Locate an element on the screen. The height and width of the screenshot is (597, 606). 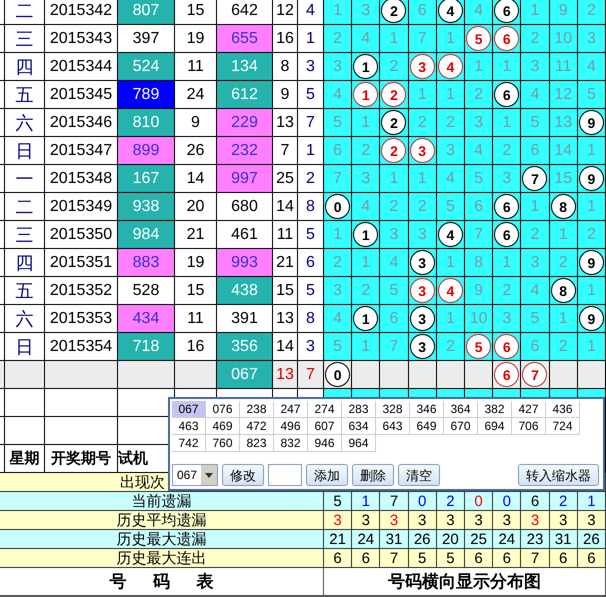
delete-button: 删除 is located at coordinates (373, 475).